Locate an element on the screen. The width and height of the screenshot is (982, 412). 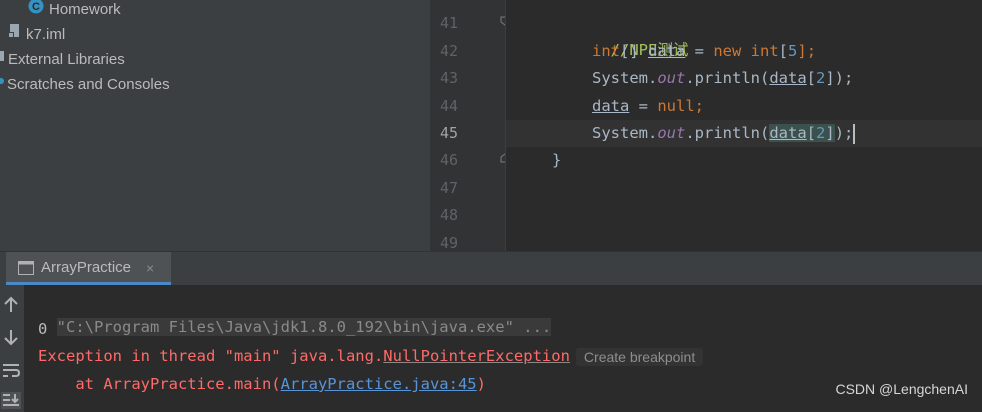
library-icon is located at coordinates (3, 60).